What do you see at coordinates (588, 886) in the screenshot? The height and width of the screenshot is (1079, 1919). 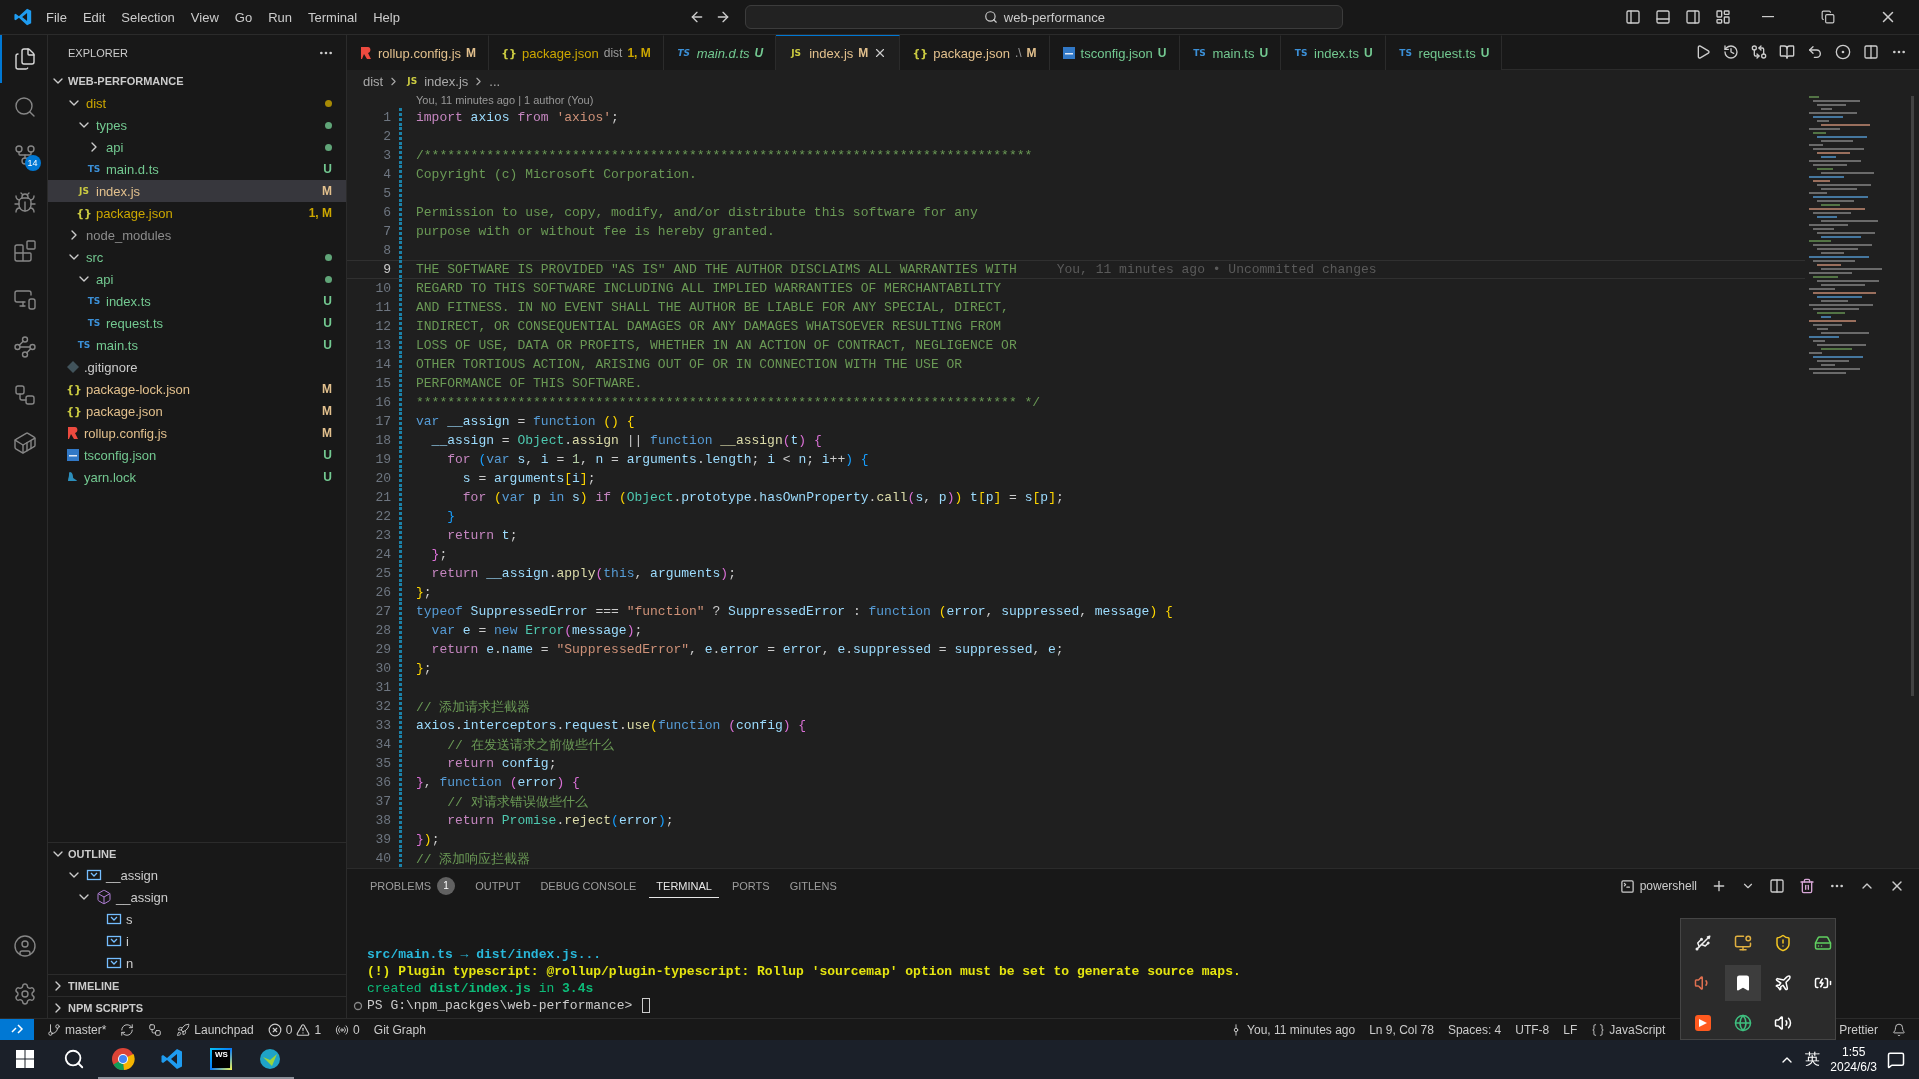 I see `panel-tab: DEBUG CONSOLE` at bounding box center [588, 886].